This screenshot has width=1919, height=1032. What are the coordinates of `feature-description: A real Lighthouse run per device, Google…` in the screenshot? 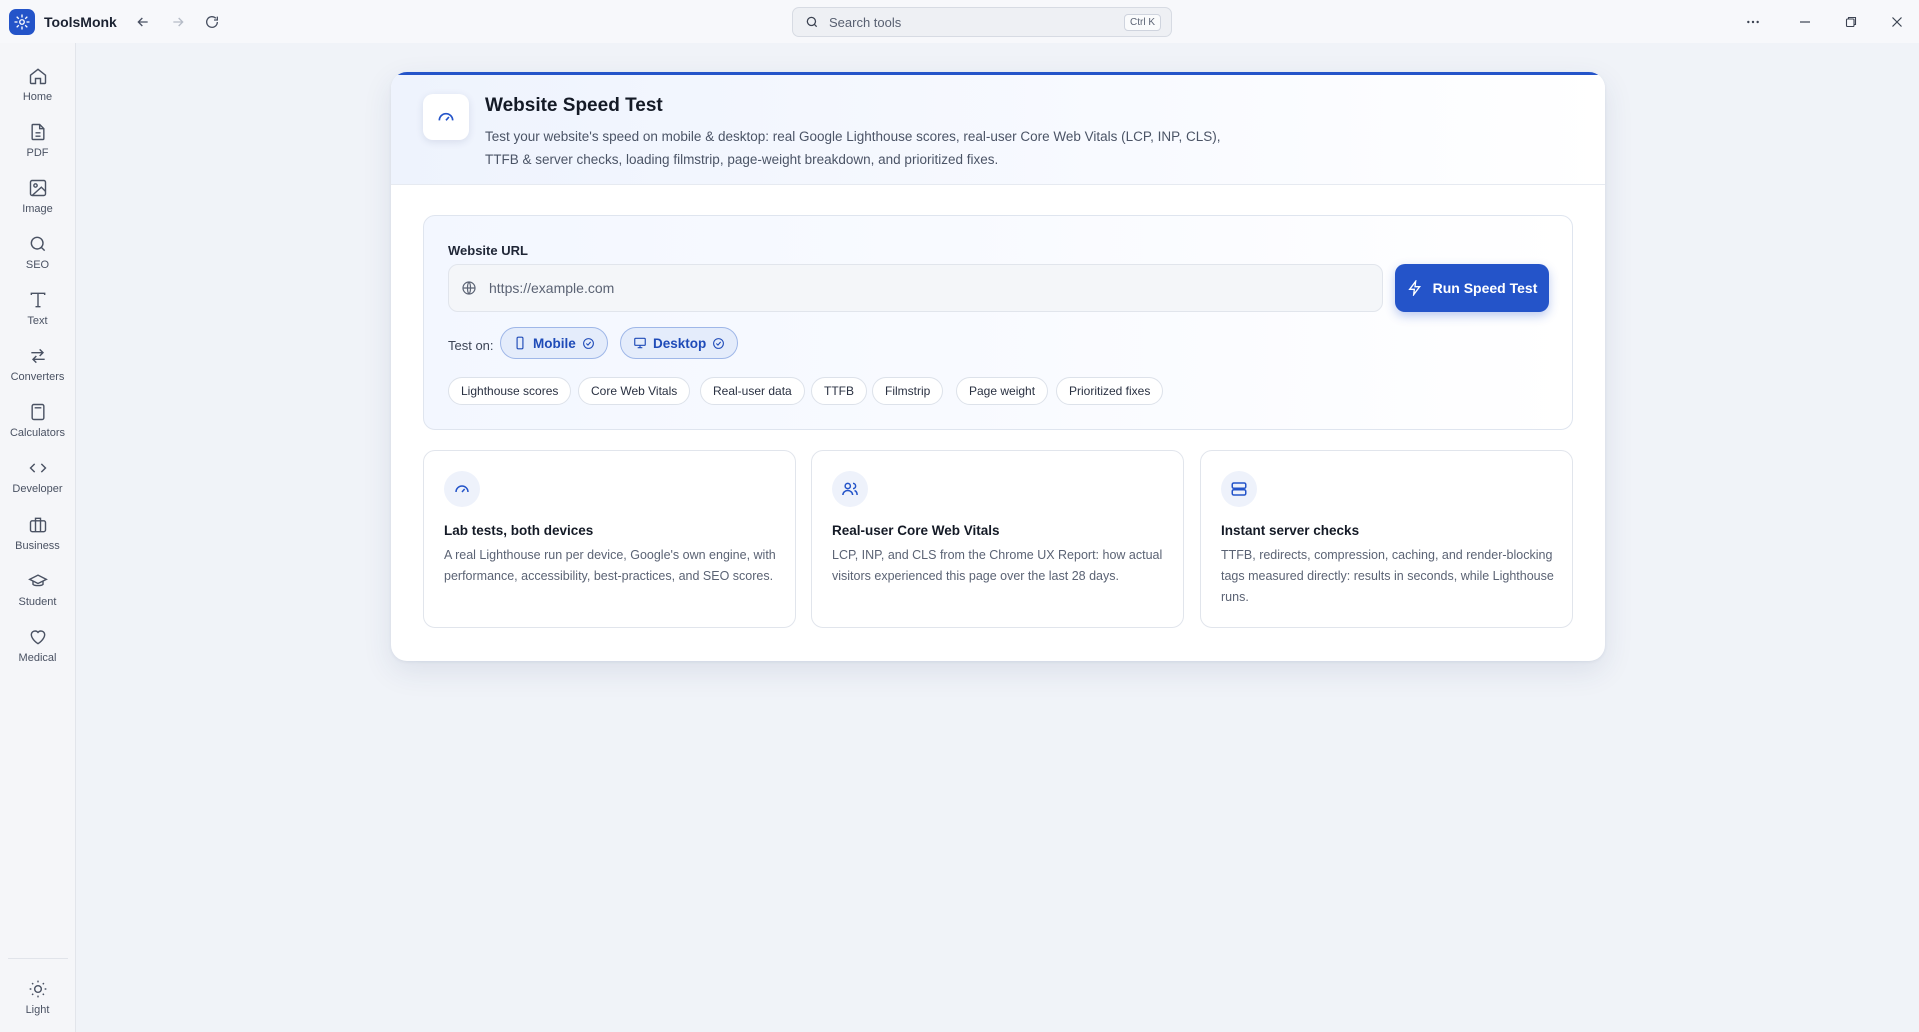 It's located at (610, 565).